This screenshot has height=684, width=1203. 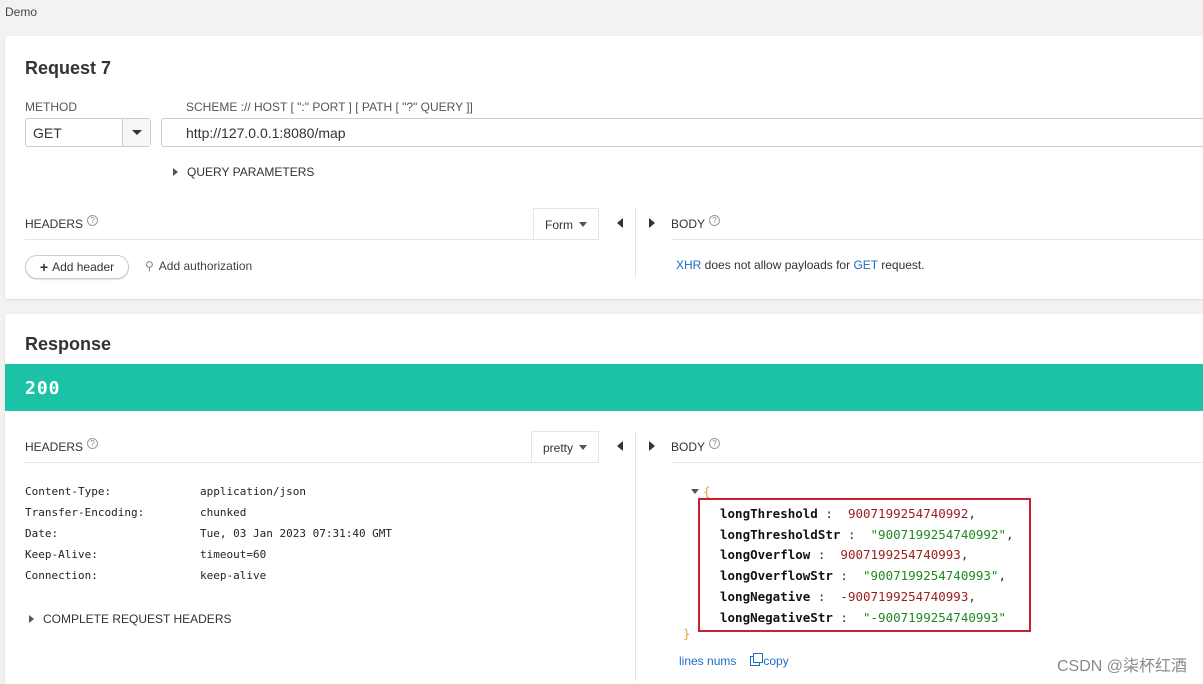 What do you see at coordinates (251, 172) in the screenshot?
I see `query-parameters-label: QUERY PARAMETERS` at bounding box center [251, 172].